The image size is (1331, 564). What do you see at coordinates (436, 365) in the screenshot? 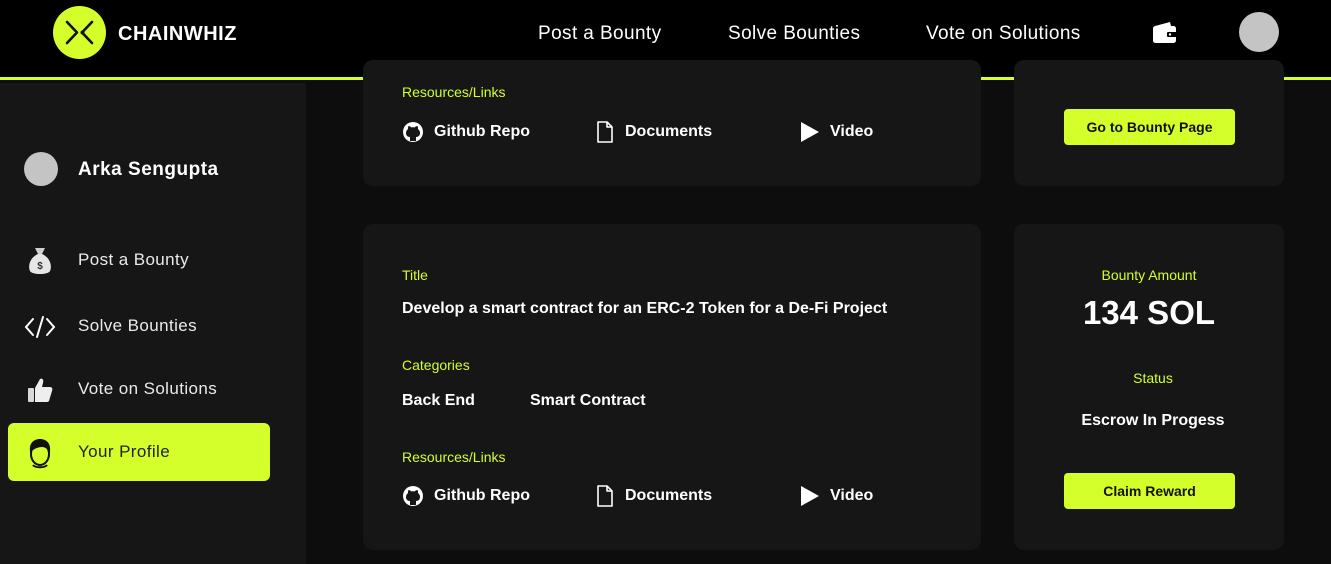
I see `categories-label: Categories` at bounding box center [436, 365].